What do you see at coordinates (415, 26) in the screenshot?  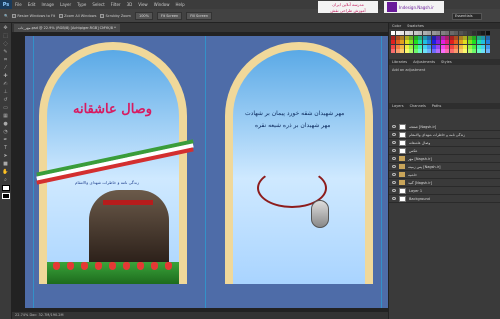 I see `tab-swatches: Swatches` at bounding box center [415, 26].